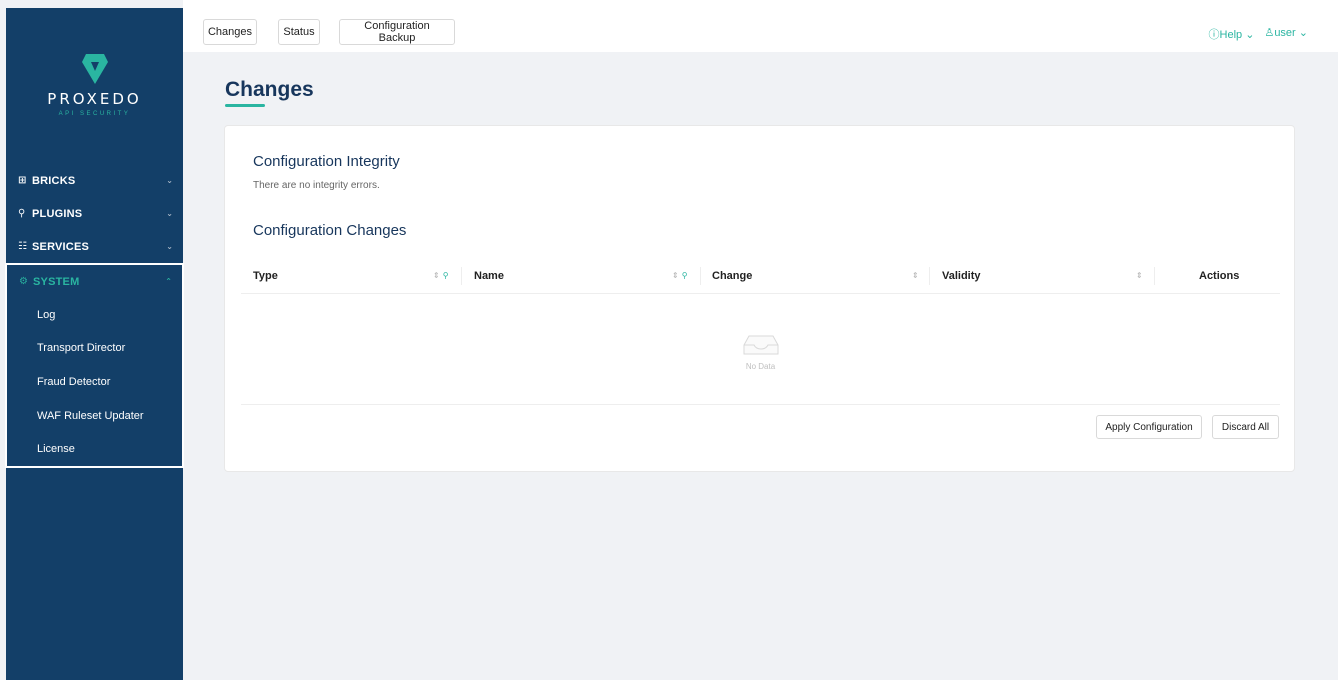 This screenshot has height=680, width=1338. Describe the element at coordinates (61, 246) in the screenshot. I see `sidebar-item-label: SERVICES` at that location.